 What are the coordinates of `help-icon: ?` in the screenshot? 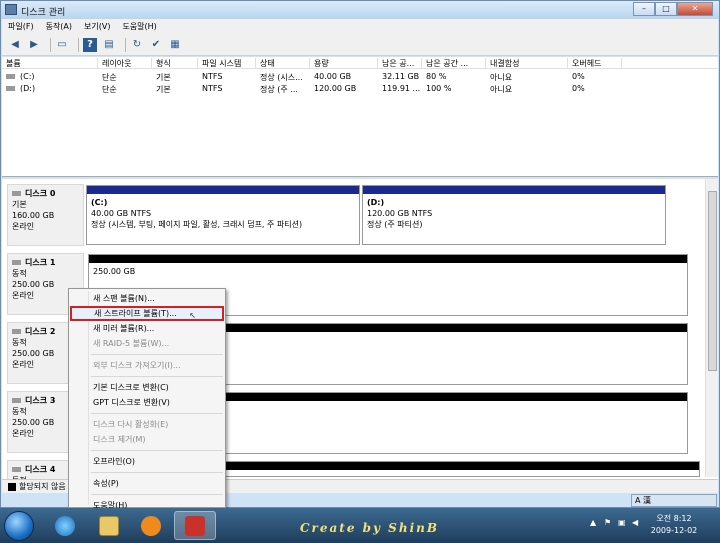 It's located at (90, 44).